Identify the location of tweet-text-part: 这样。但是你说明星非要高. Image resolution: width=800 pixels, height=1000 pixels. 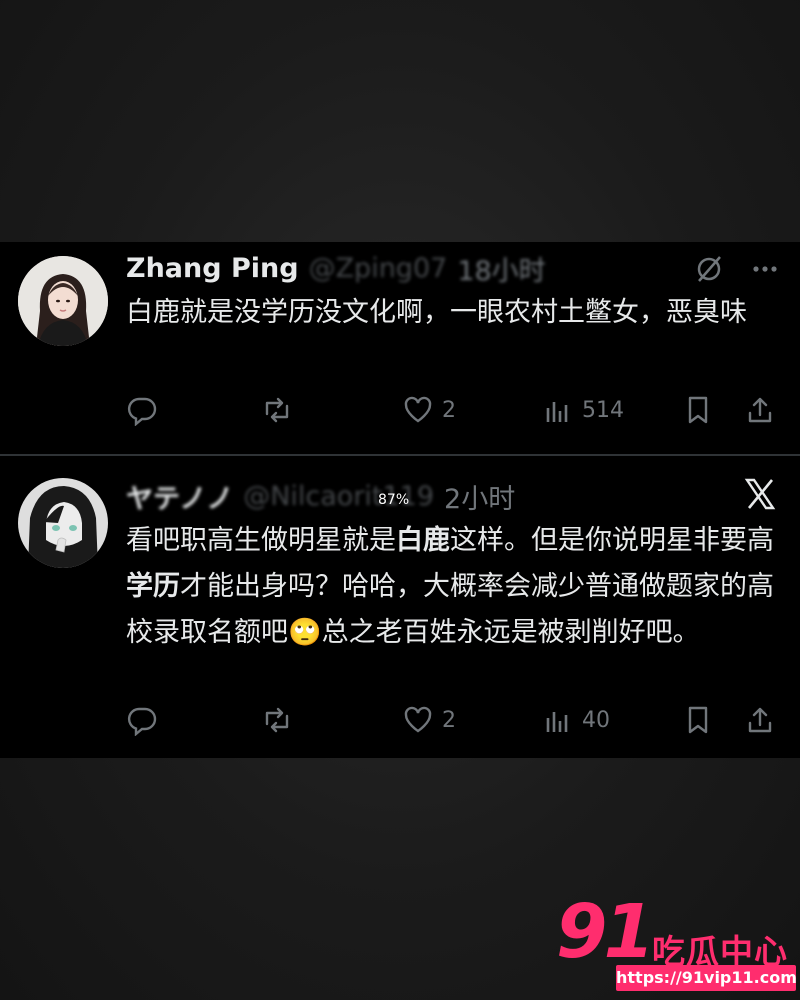
(612, 540).